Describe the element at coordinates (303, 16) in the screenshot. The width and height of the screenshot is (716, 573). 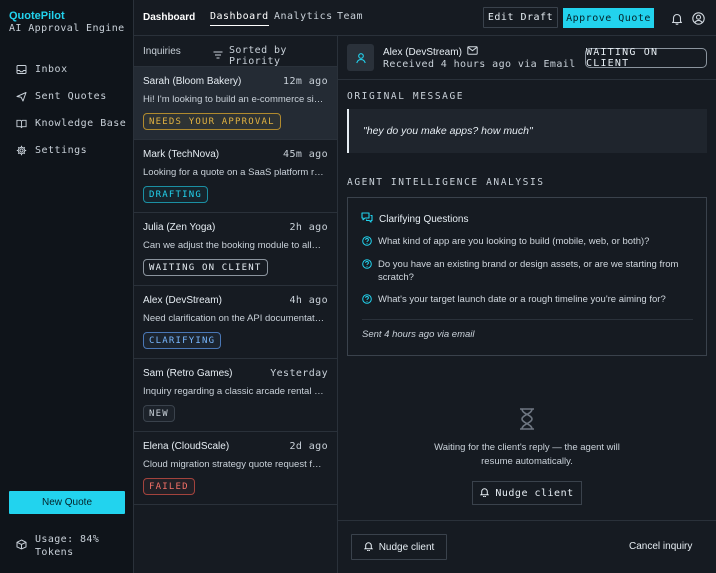
I see `tab-analytics: Analytics` at that location.